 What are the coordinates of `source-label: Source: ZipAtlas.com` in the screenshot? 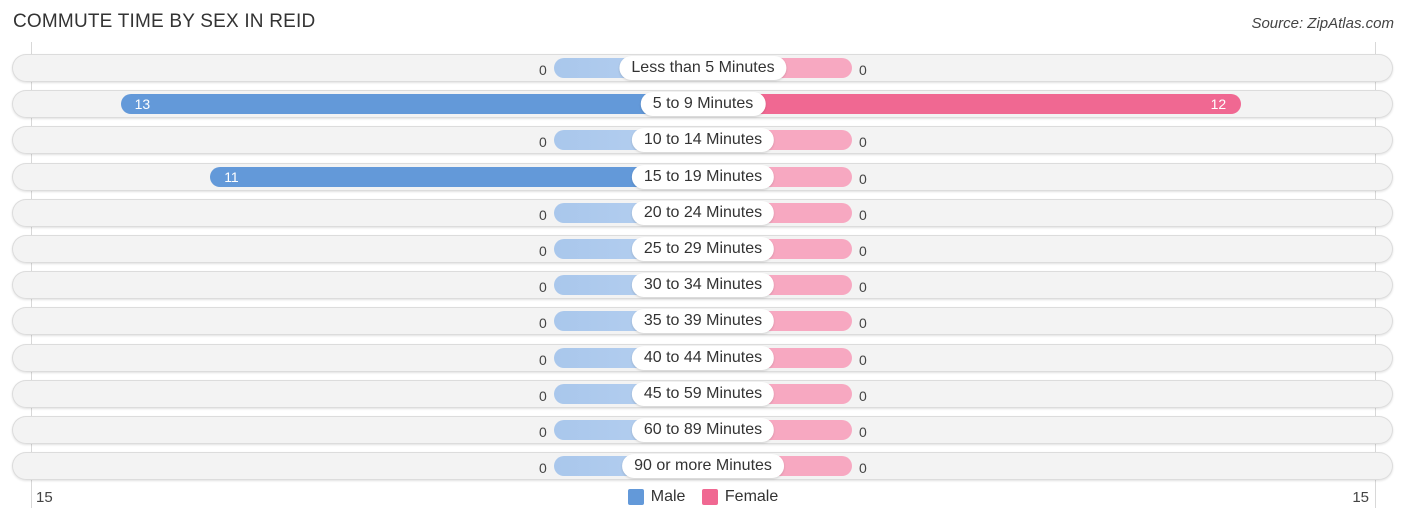 It's located at (1322, 23).